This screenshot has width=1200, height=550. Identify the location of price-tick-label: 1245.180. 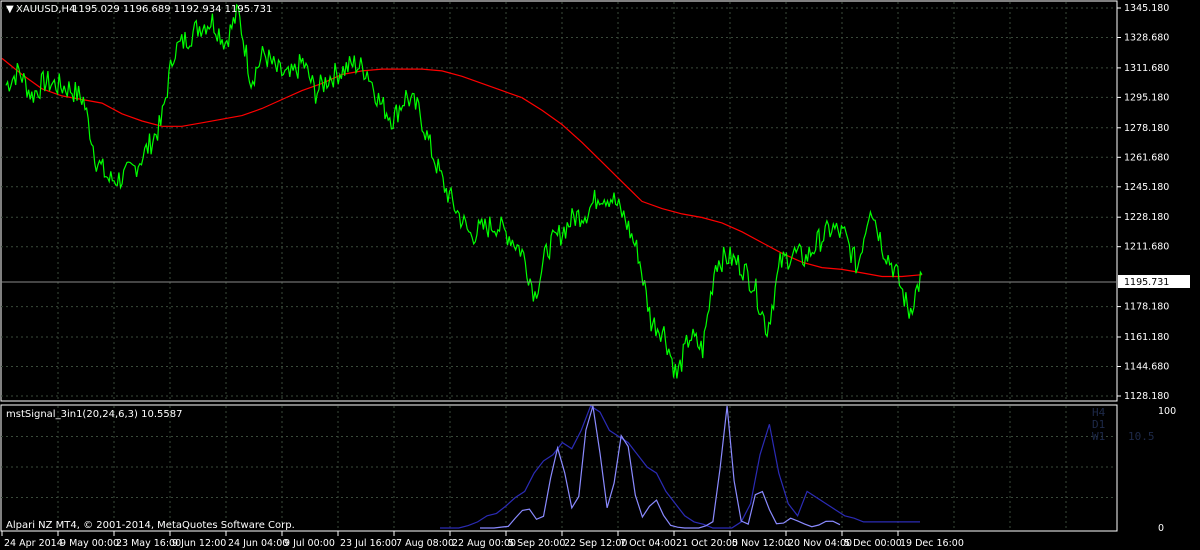
(1146, 187).